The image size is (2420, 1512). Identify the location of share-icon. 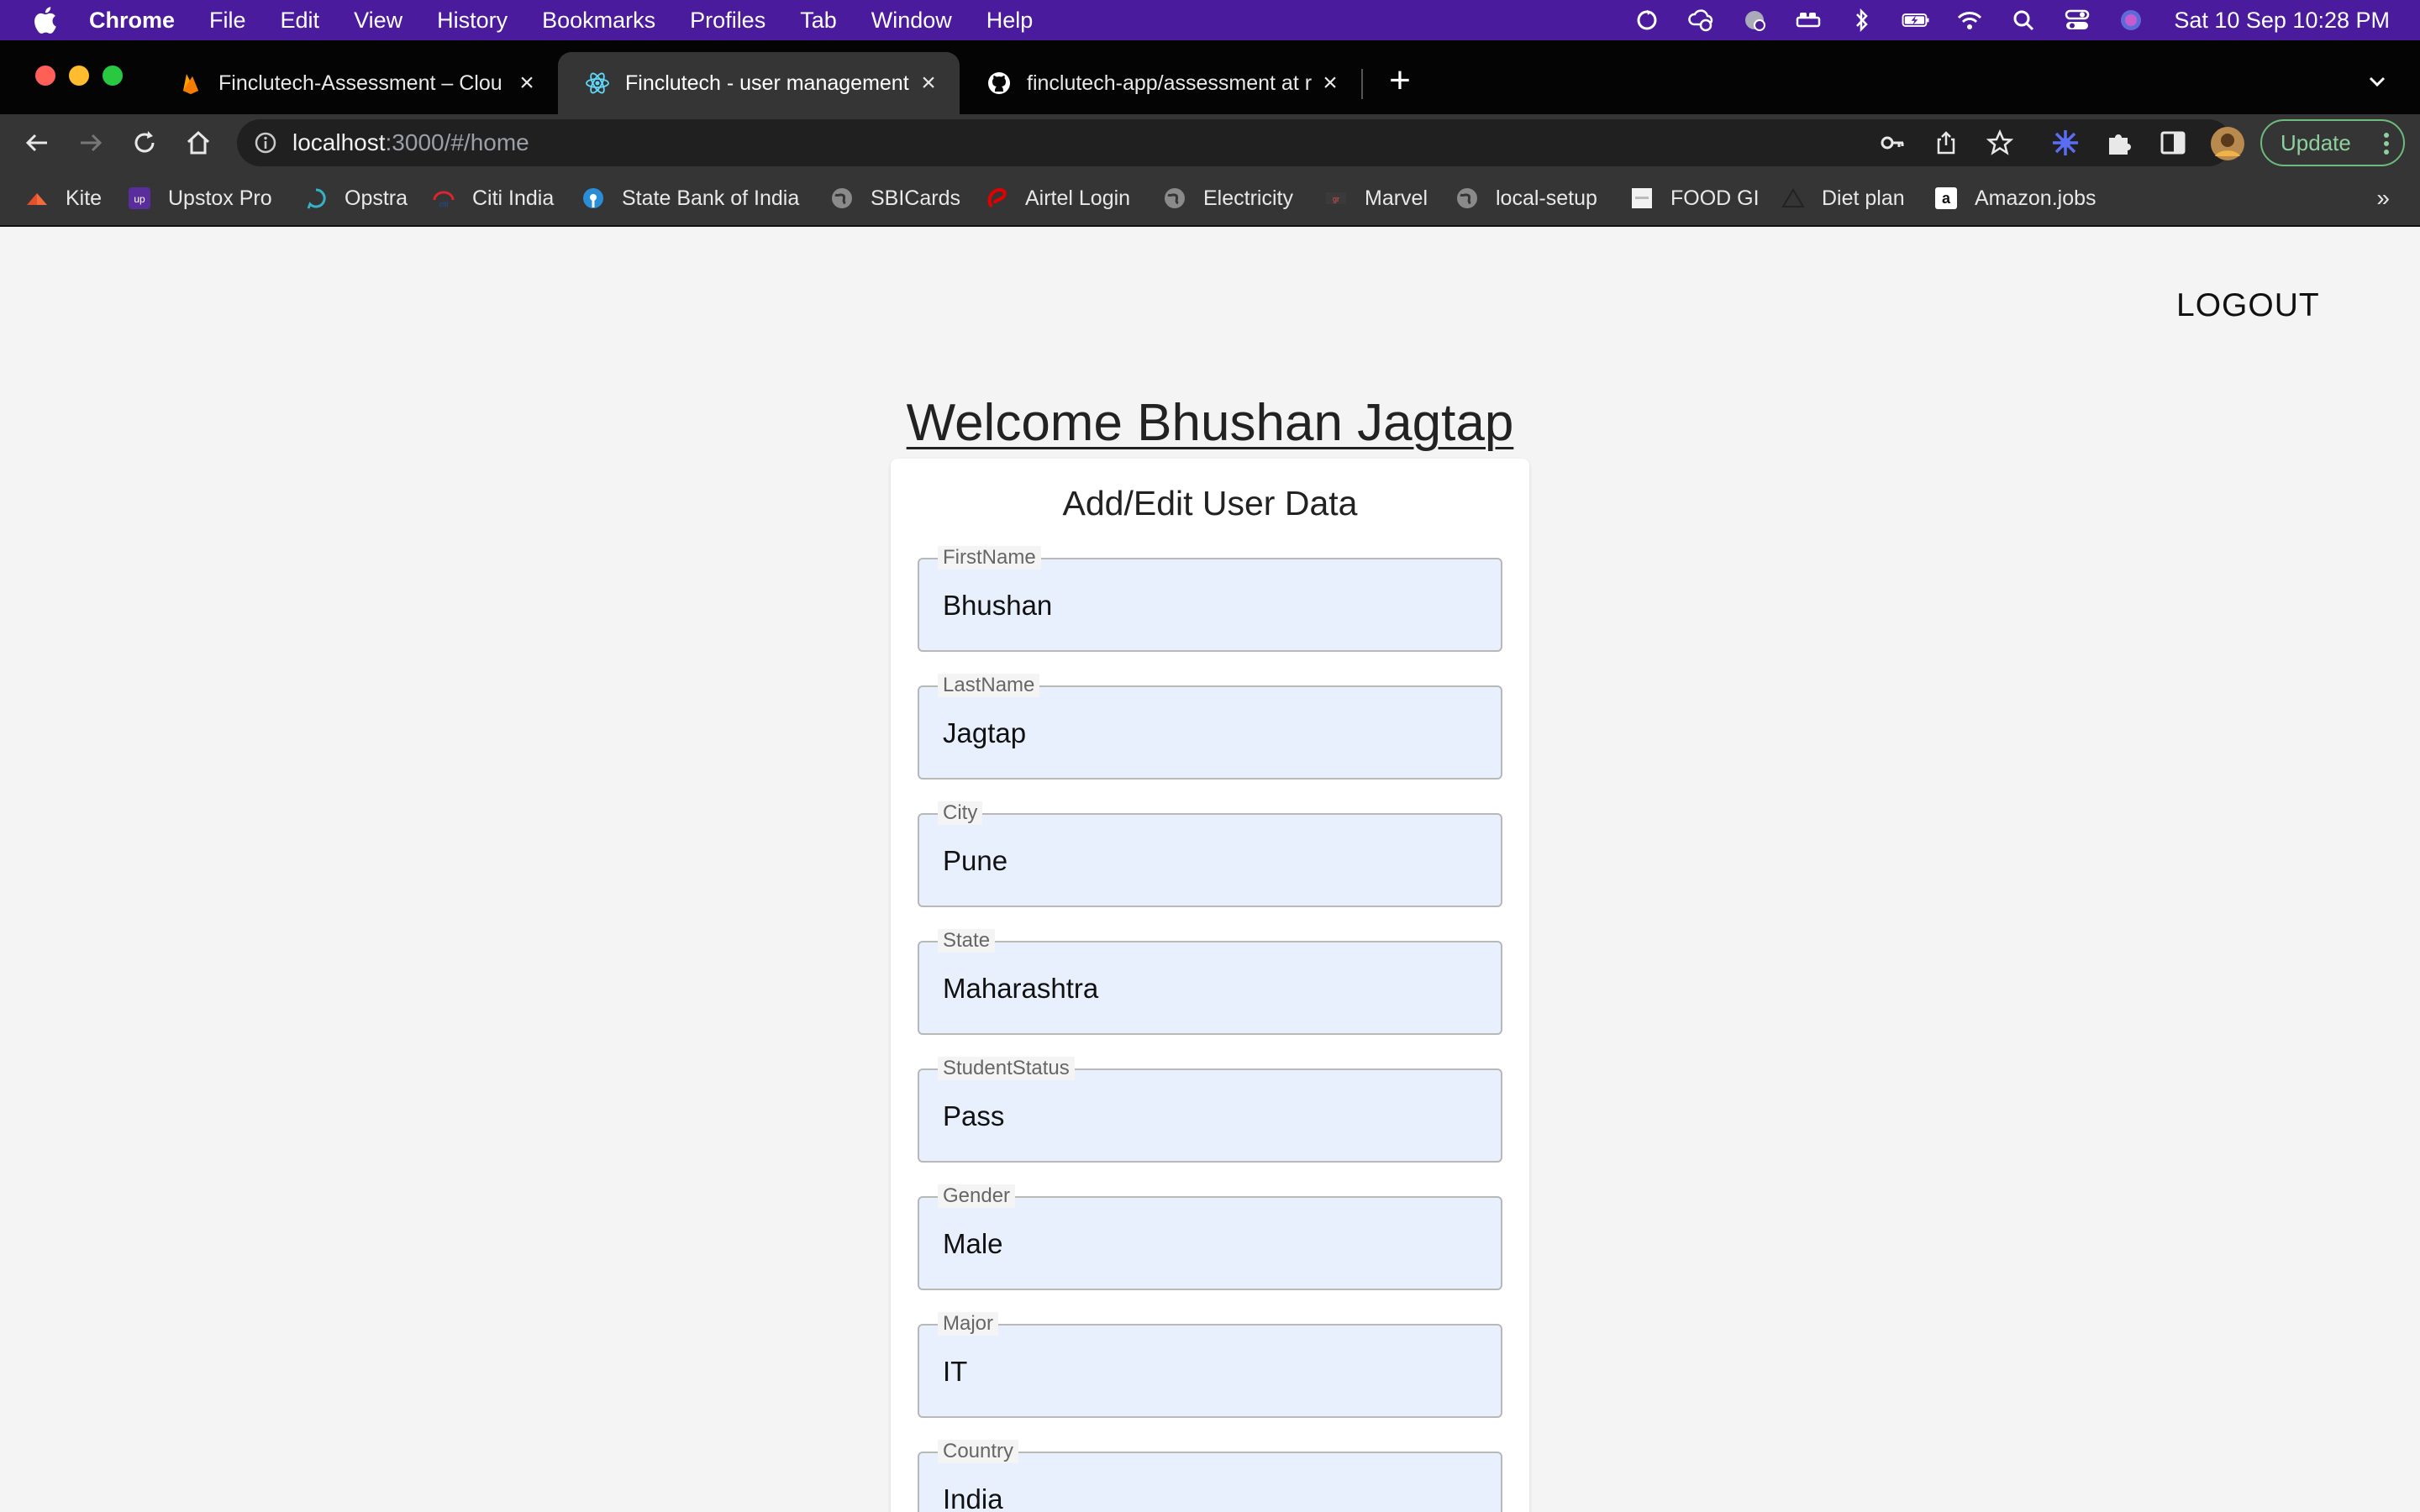
(1946, 142).